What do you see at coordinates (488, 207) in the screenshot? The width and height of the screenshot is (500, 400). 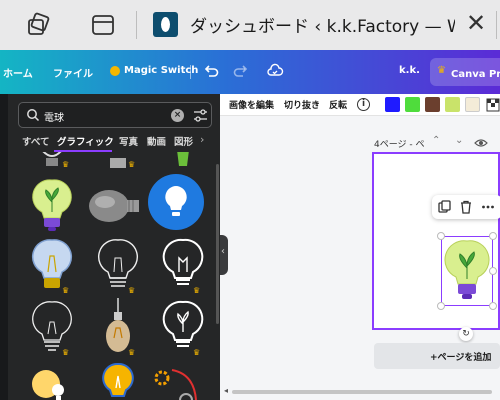 I see `more-options-icon` at bounding box center [488, 207].